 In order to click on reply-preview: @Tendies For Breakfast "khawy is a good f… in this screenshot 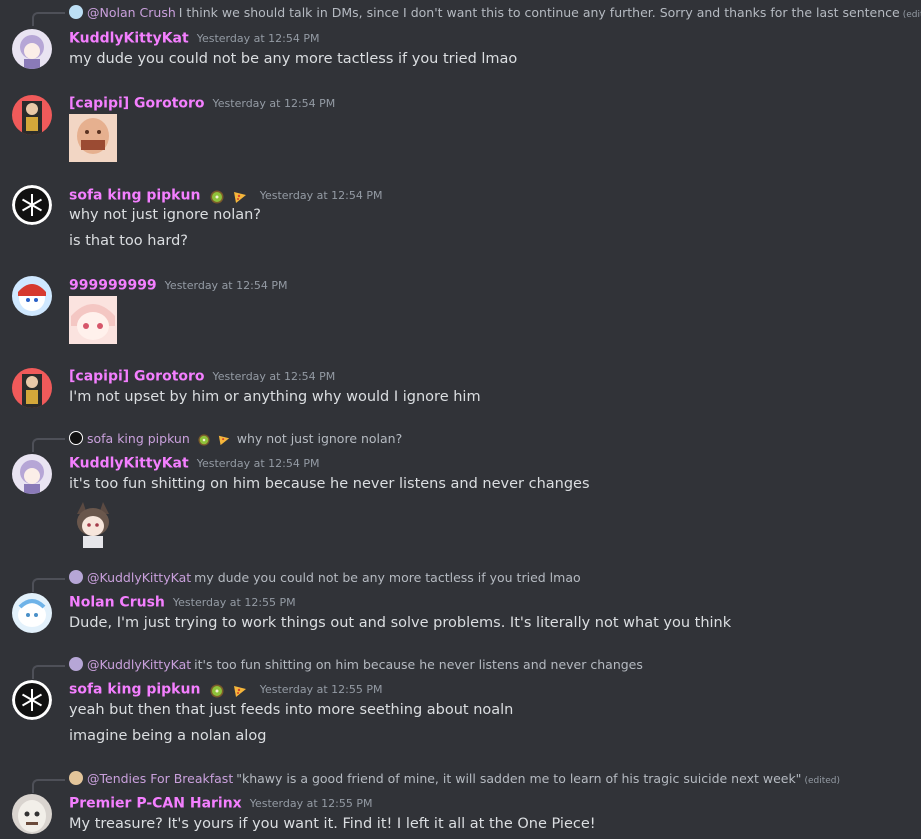, I will do `click(454, 779)`.